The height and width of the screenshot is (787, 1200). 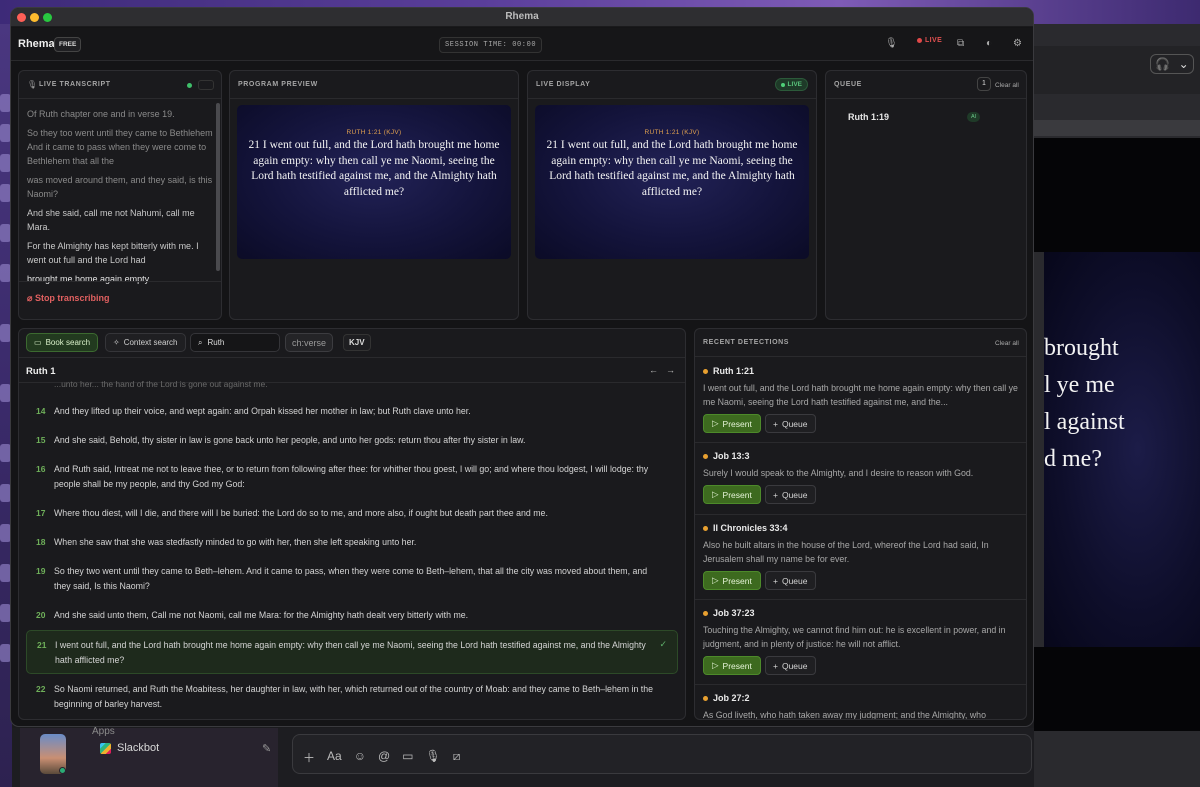 I want to click on output-screen-top, so click(x=1117, y=195).